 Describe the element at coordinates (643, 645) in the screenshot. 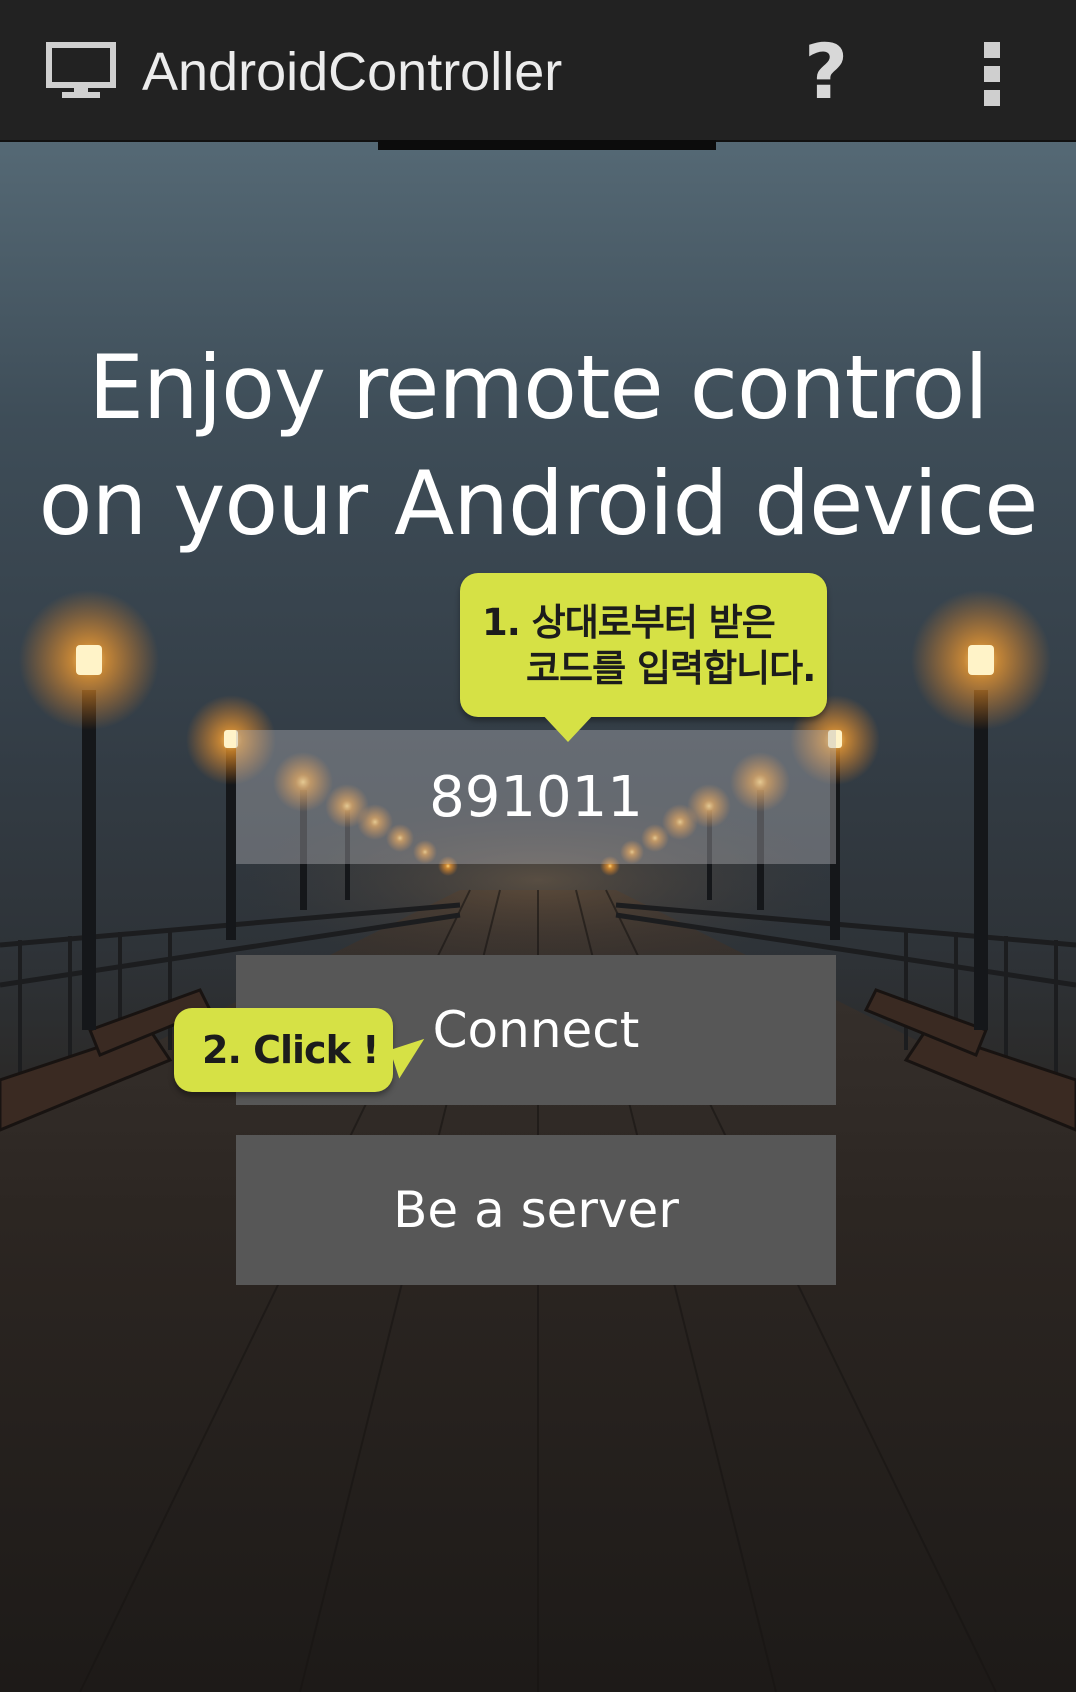

I see `step1-tooltip: 1. 상대로부터 받은 코드를 입력합니다.` at that location.